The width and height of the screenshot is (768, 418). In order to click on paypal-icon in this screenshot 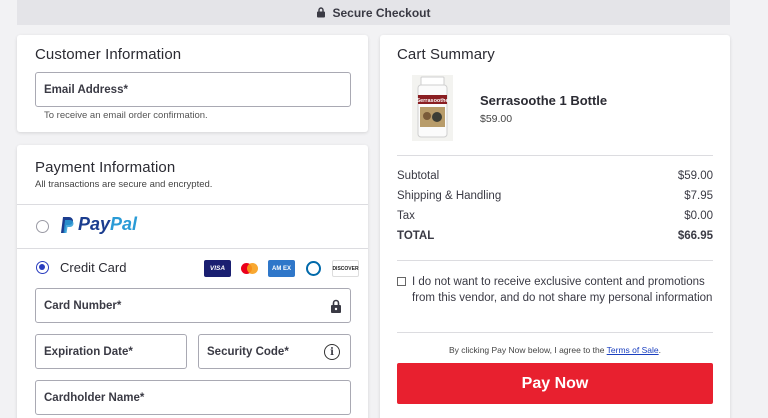, I will do `click(67, 224)`.